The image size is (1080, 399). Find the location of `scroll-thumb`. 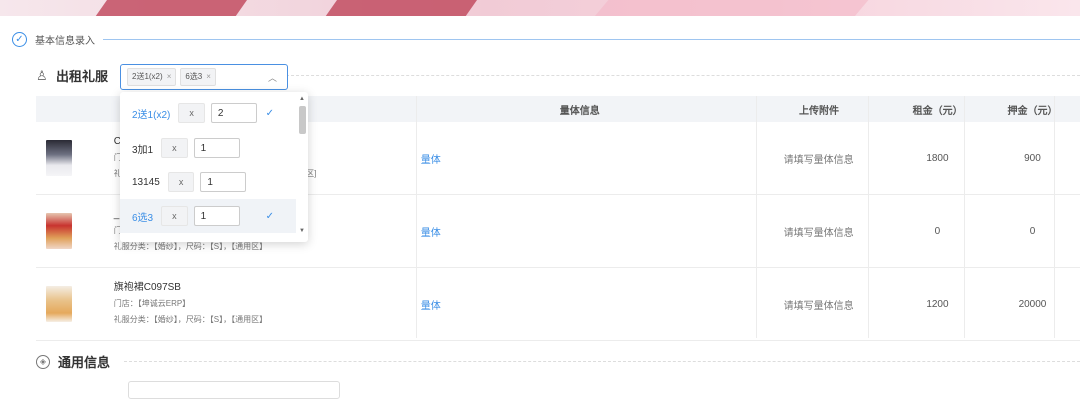

scroll-thumb is located at coordinates (302, 120).